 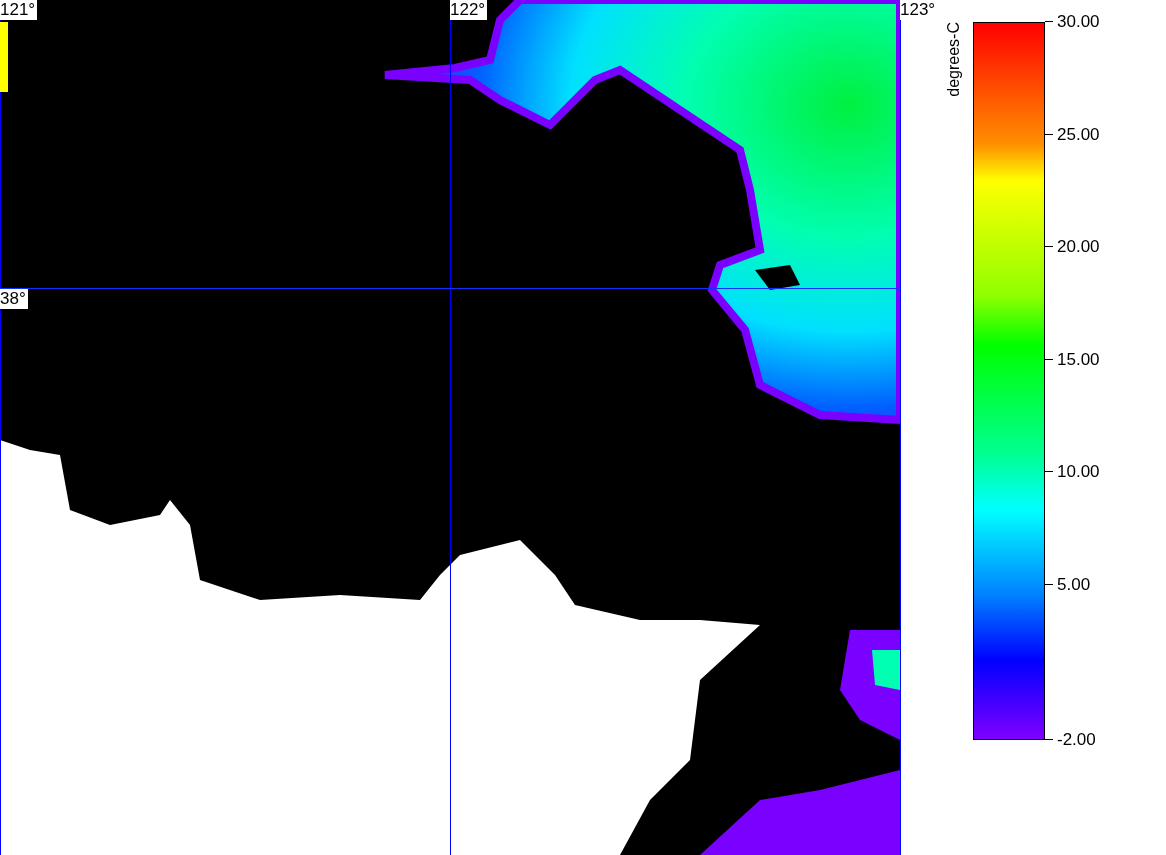 What do you see at coordinates (19, 10) in the screenshot?
I see `longitude-label: 121°` at bounding box center [19, 10].